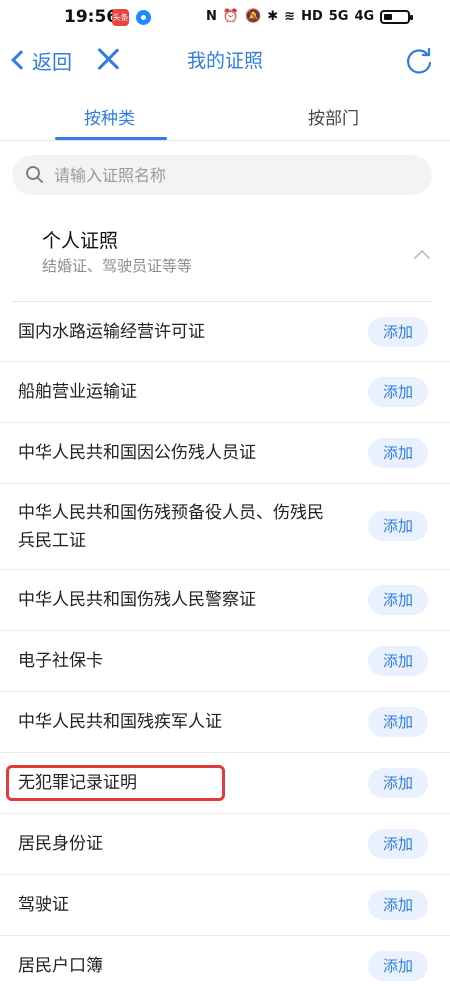 Image resolution: width=450 pixels, height=984 pixels. I want to click on list-item-label: 驾驶证, so click(43, 905).